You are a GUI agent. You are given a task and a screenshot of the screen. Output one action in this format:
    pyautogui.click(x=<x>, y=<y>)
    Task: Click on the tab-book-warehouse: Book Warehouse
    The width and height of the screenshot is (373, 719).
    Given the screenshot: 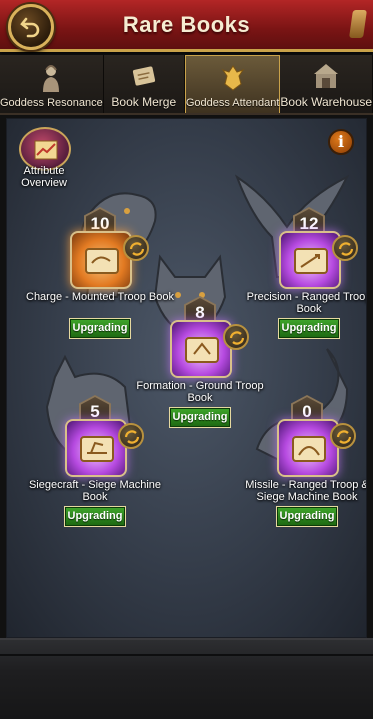 What is the action you would take?
    pyautogui.click(x=326, y=84)
    